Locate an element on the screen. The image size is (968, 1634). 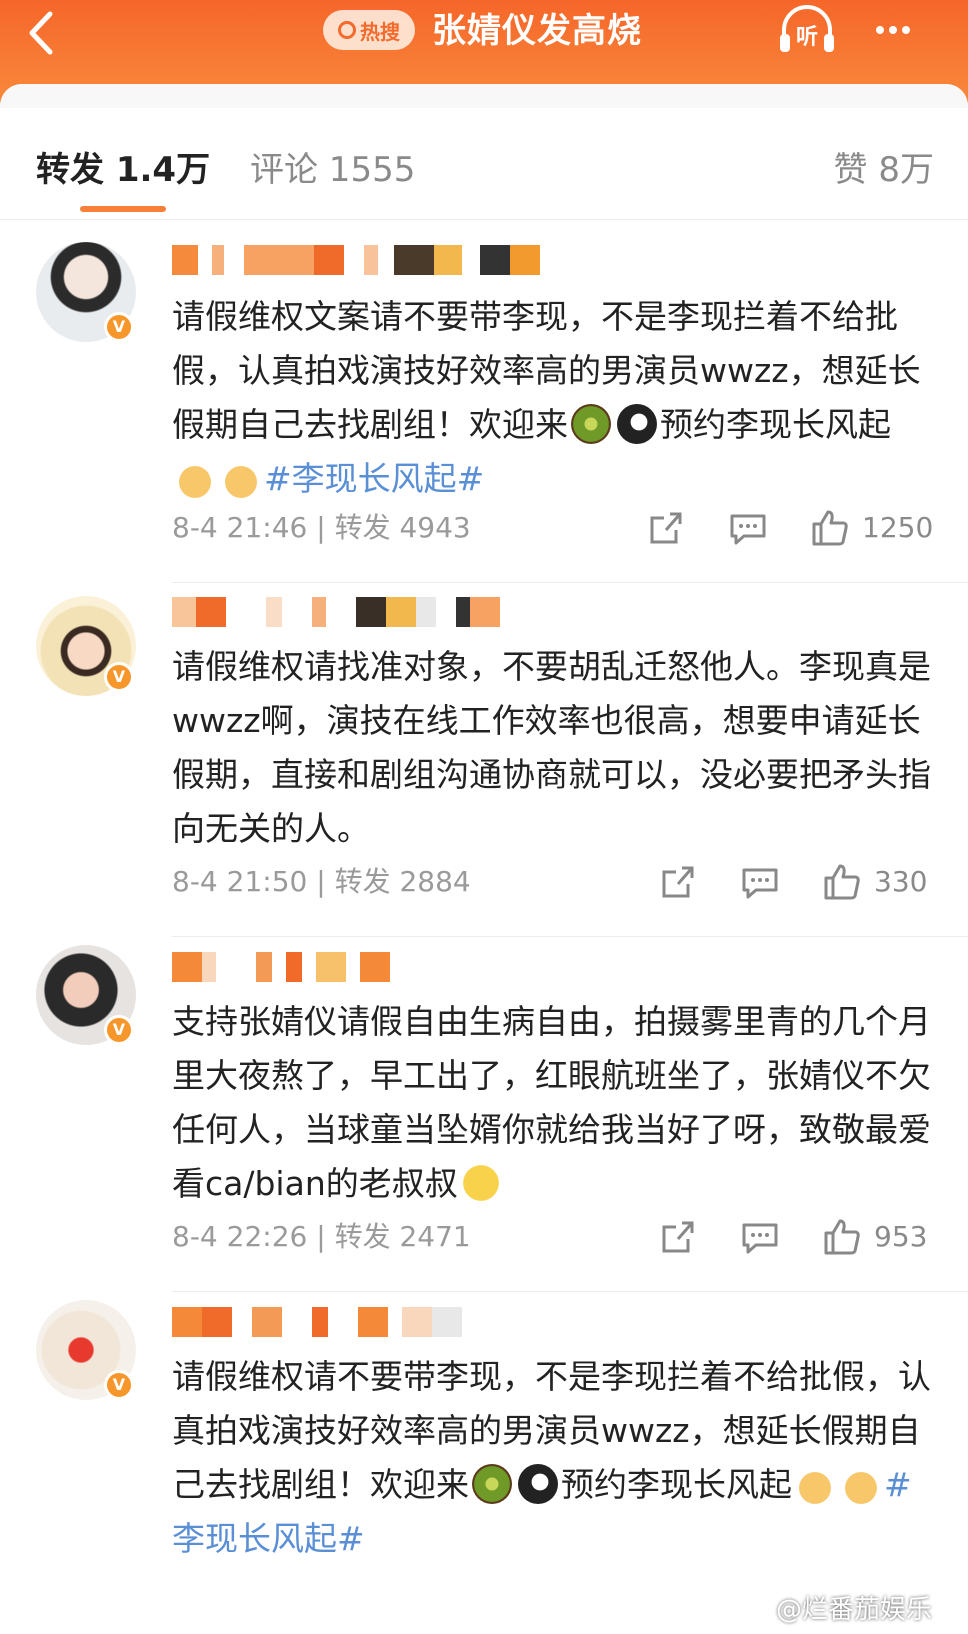
chevron-left-icon is located at coordinates (41, 33).